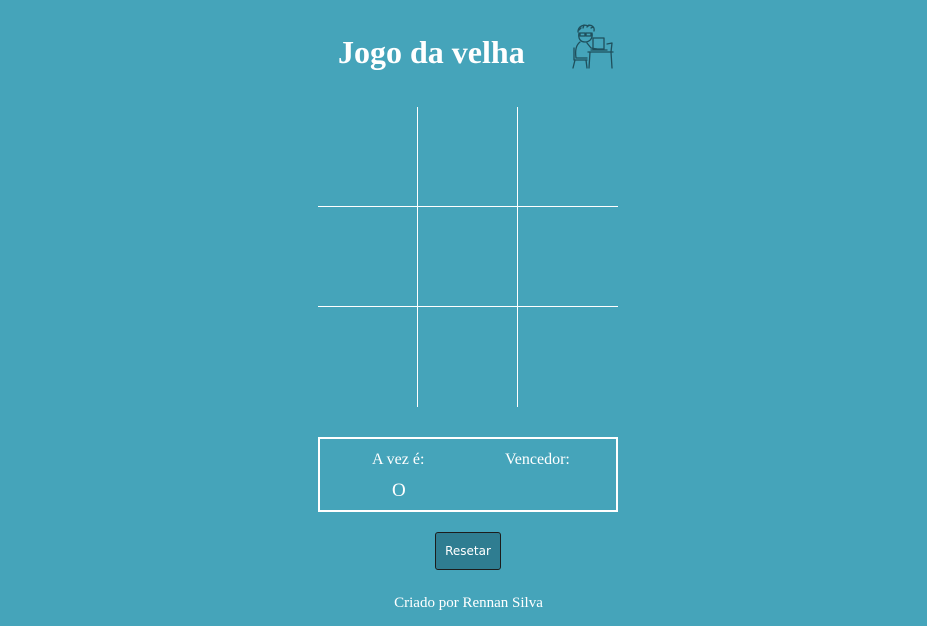 The width and height of the screenshot is (927, 626). Describe the element at coordinates (398, 459) in the screenshot. I see `turn-label: A vez é:` at that location.